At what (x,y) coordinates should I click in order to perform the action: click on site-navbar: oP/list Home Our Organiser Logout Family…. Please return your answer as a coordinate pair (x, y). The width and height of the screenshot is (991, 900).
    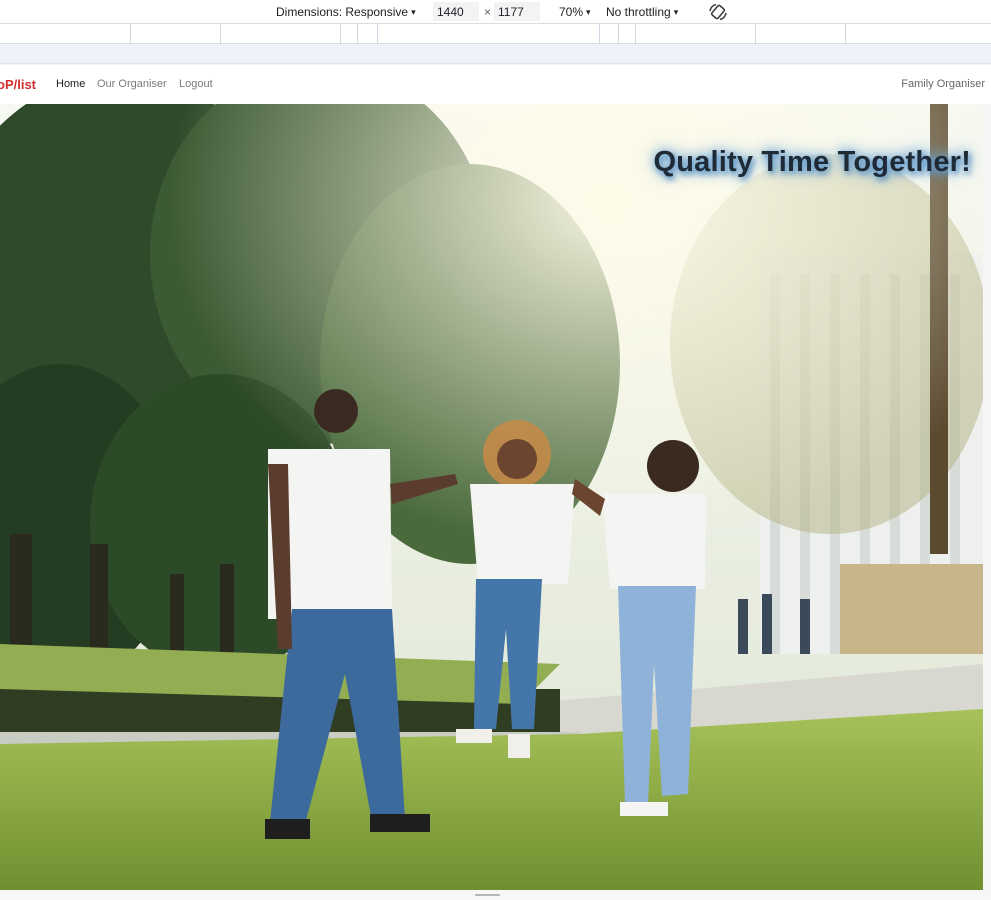
    Looking at the image, I should click on (495, 84).